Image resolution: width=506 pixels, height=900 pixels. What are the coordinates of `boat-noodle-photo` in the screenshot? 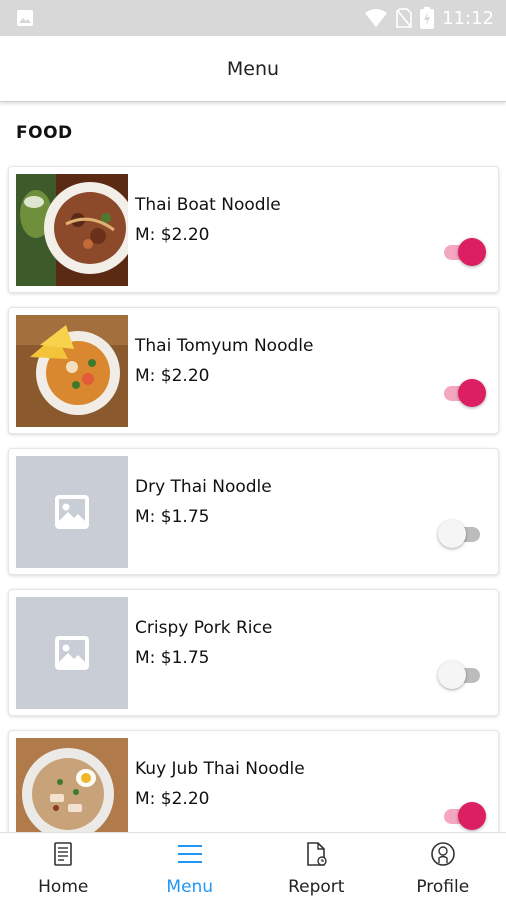 It's located at (72, 230).